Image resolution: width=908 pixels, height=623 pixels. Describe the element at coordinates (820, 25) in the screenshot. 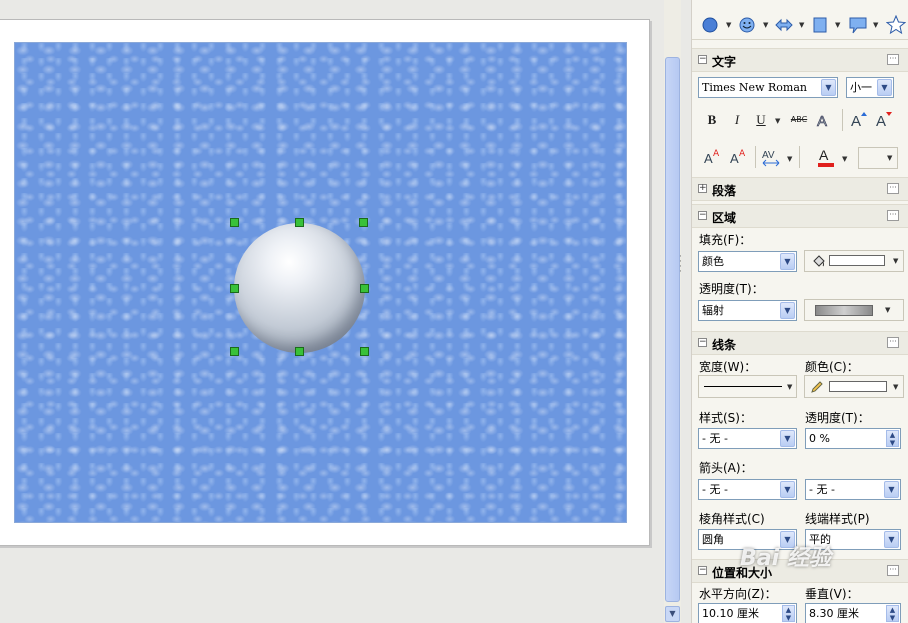

I see `flowchart-shape-icon` at that location.